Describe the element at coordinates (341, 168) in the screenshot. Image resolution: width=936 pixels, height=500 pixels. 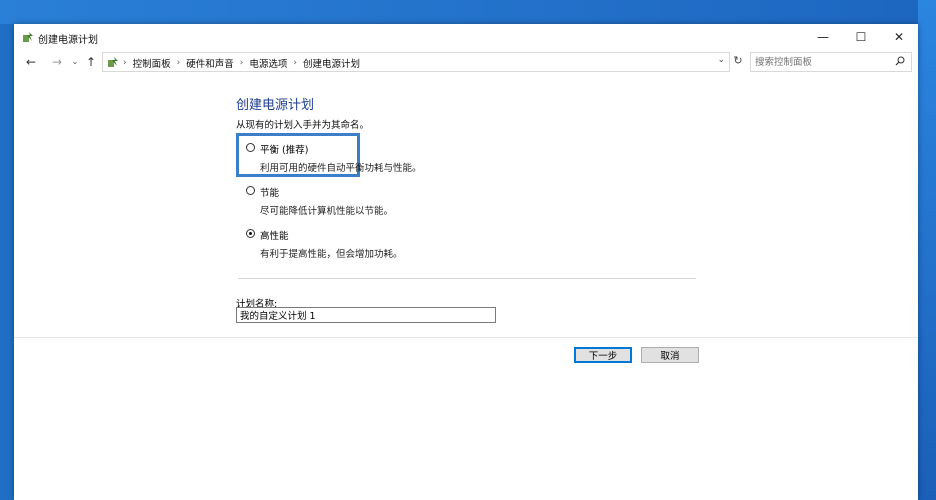
I see `option-description: 利用可用的硬件自动平衡功耗与性能。` at that location.